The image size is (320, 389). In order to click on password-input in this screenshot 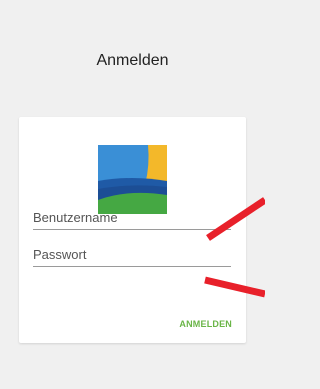, I will do `click(132, 254)`.